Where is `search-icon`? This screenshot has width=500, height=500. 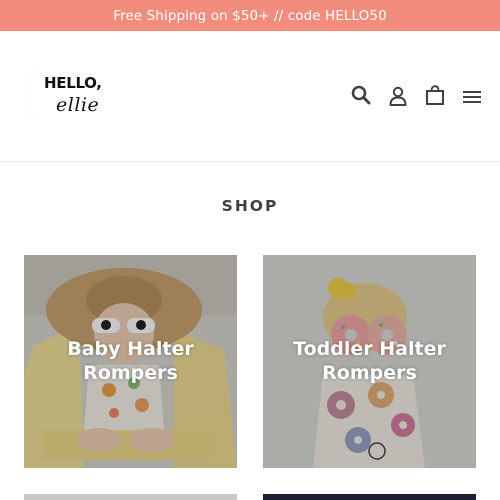 search-icon is located at coordinates (361, 95).